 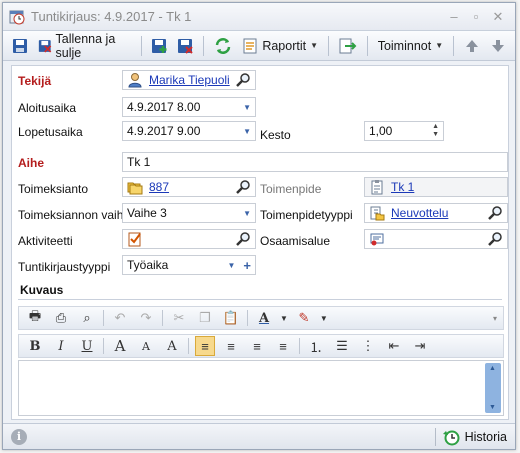 What do you see at coordinates (189, 213) in the screenshot?
I see `toimeksiannon-vaihe-field: Vaihe 3 ▼` at bounding box center [189, 213].